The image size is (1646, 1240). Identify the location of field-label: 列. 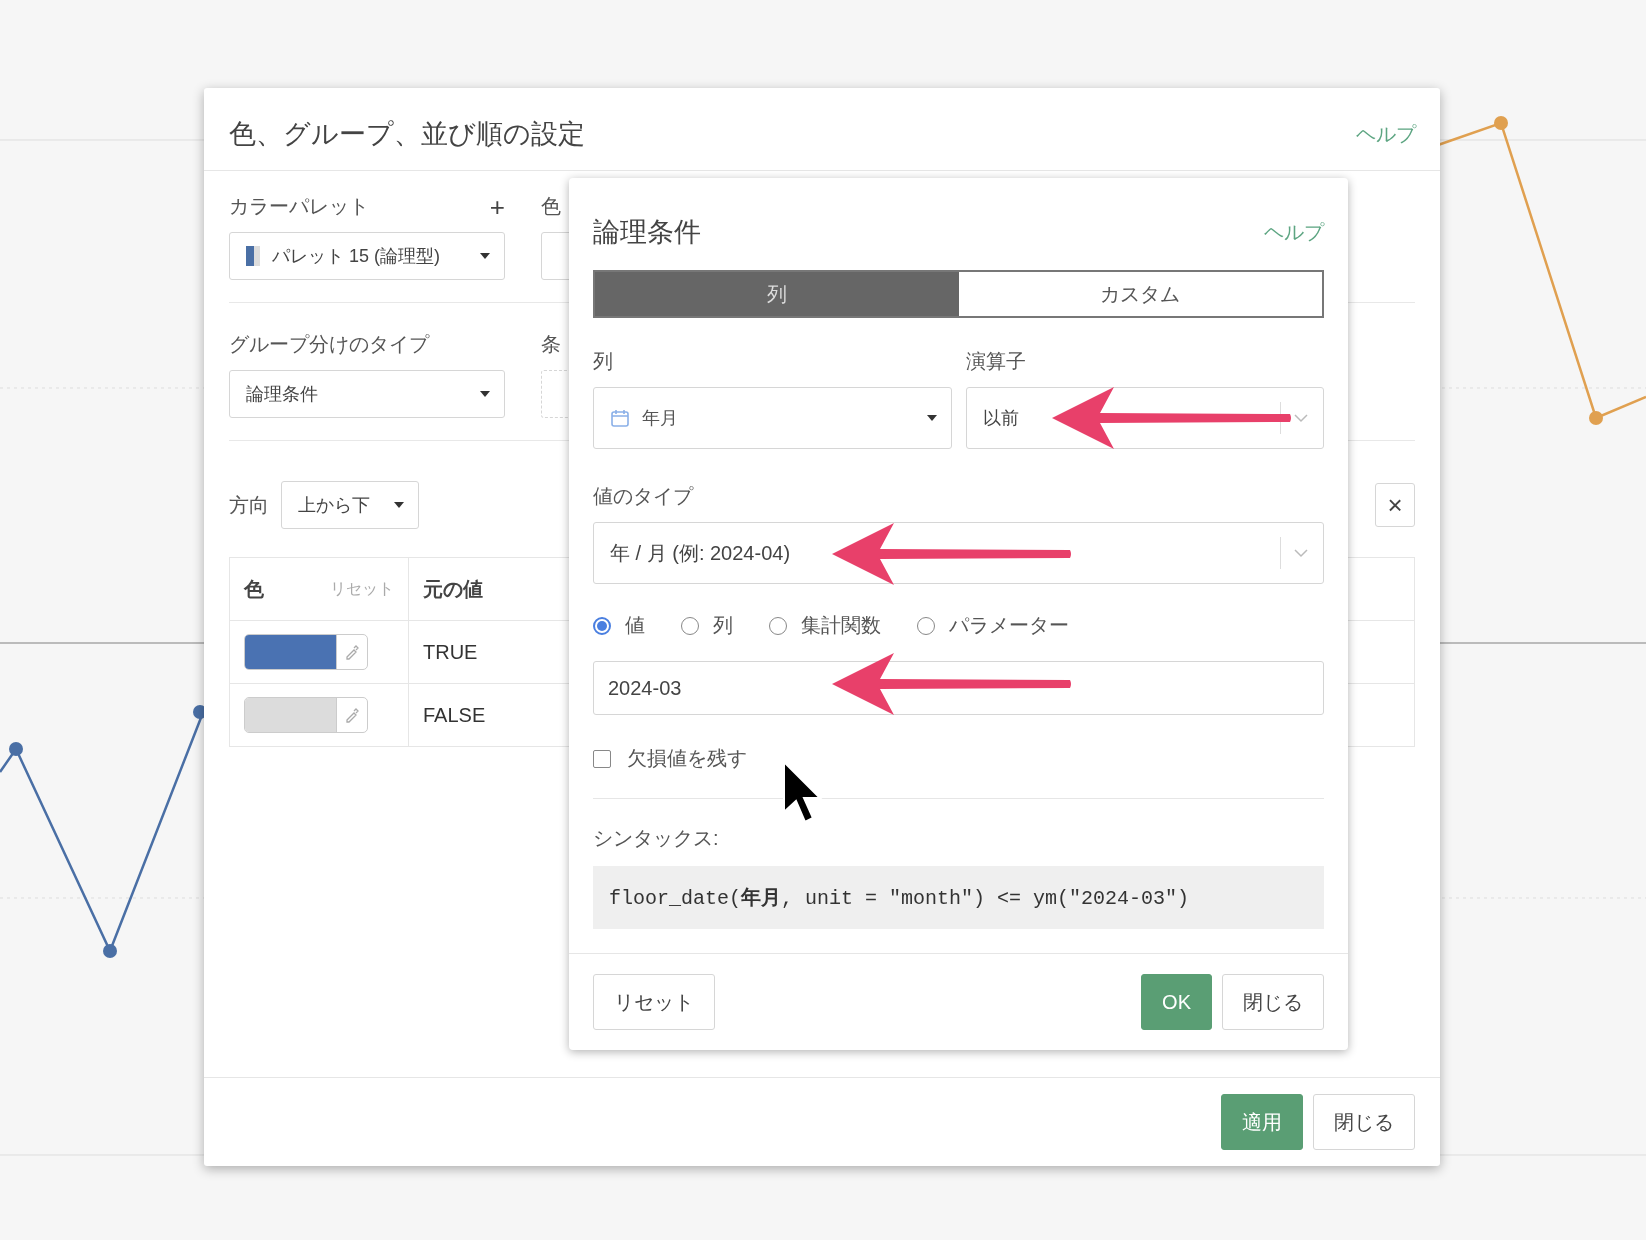
(603, 361).